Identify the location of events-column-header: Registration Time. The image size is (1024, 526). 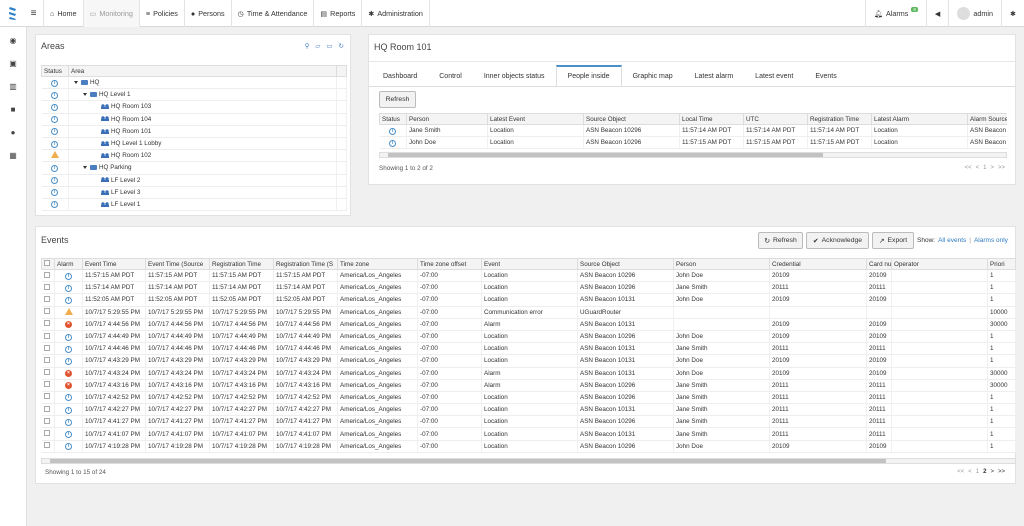
(241, 264).